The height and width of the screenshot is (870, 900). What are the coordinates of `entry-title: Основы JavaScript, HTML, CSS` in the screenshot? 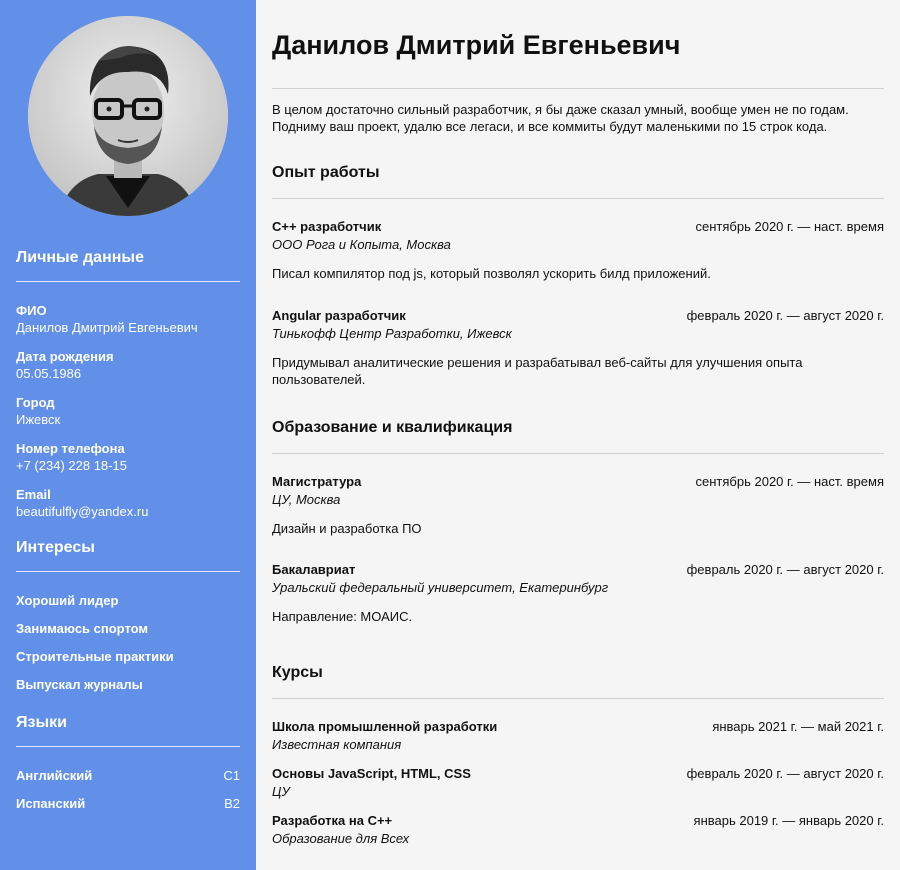 It's located at (371, 773).